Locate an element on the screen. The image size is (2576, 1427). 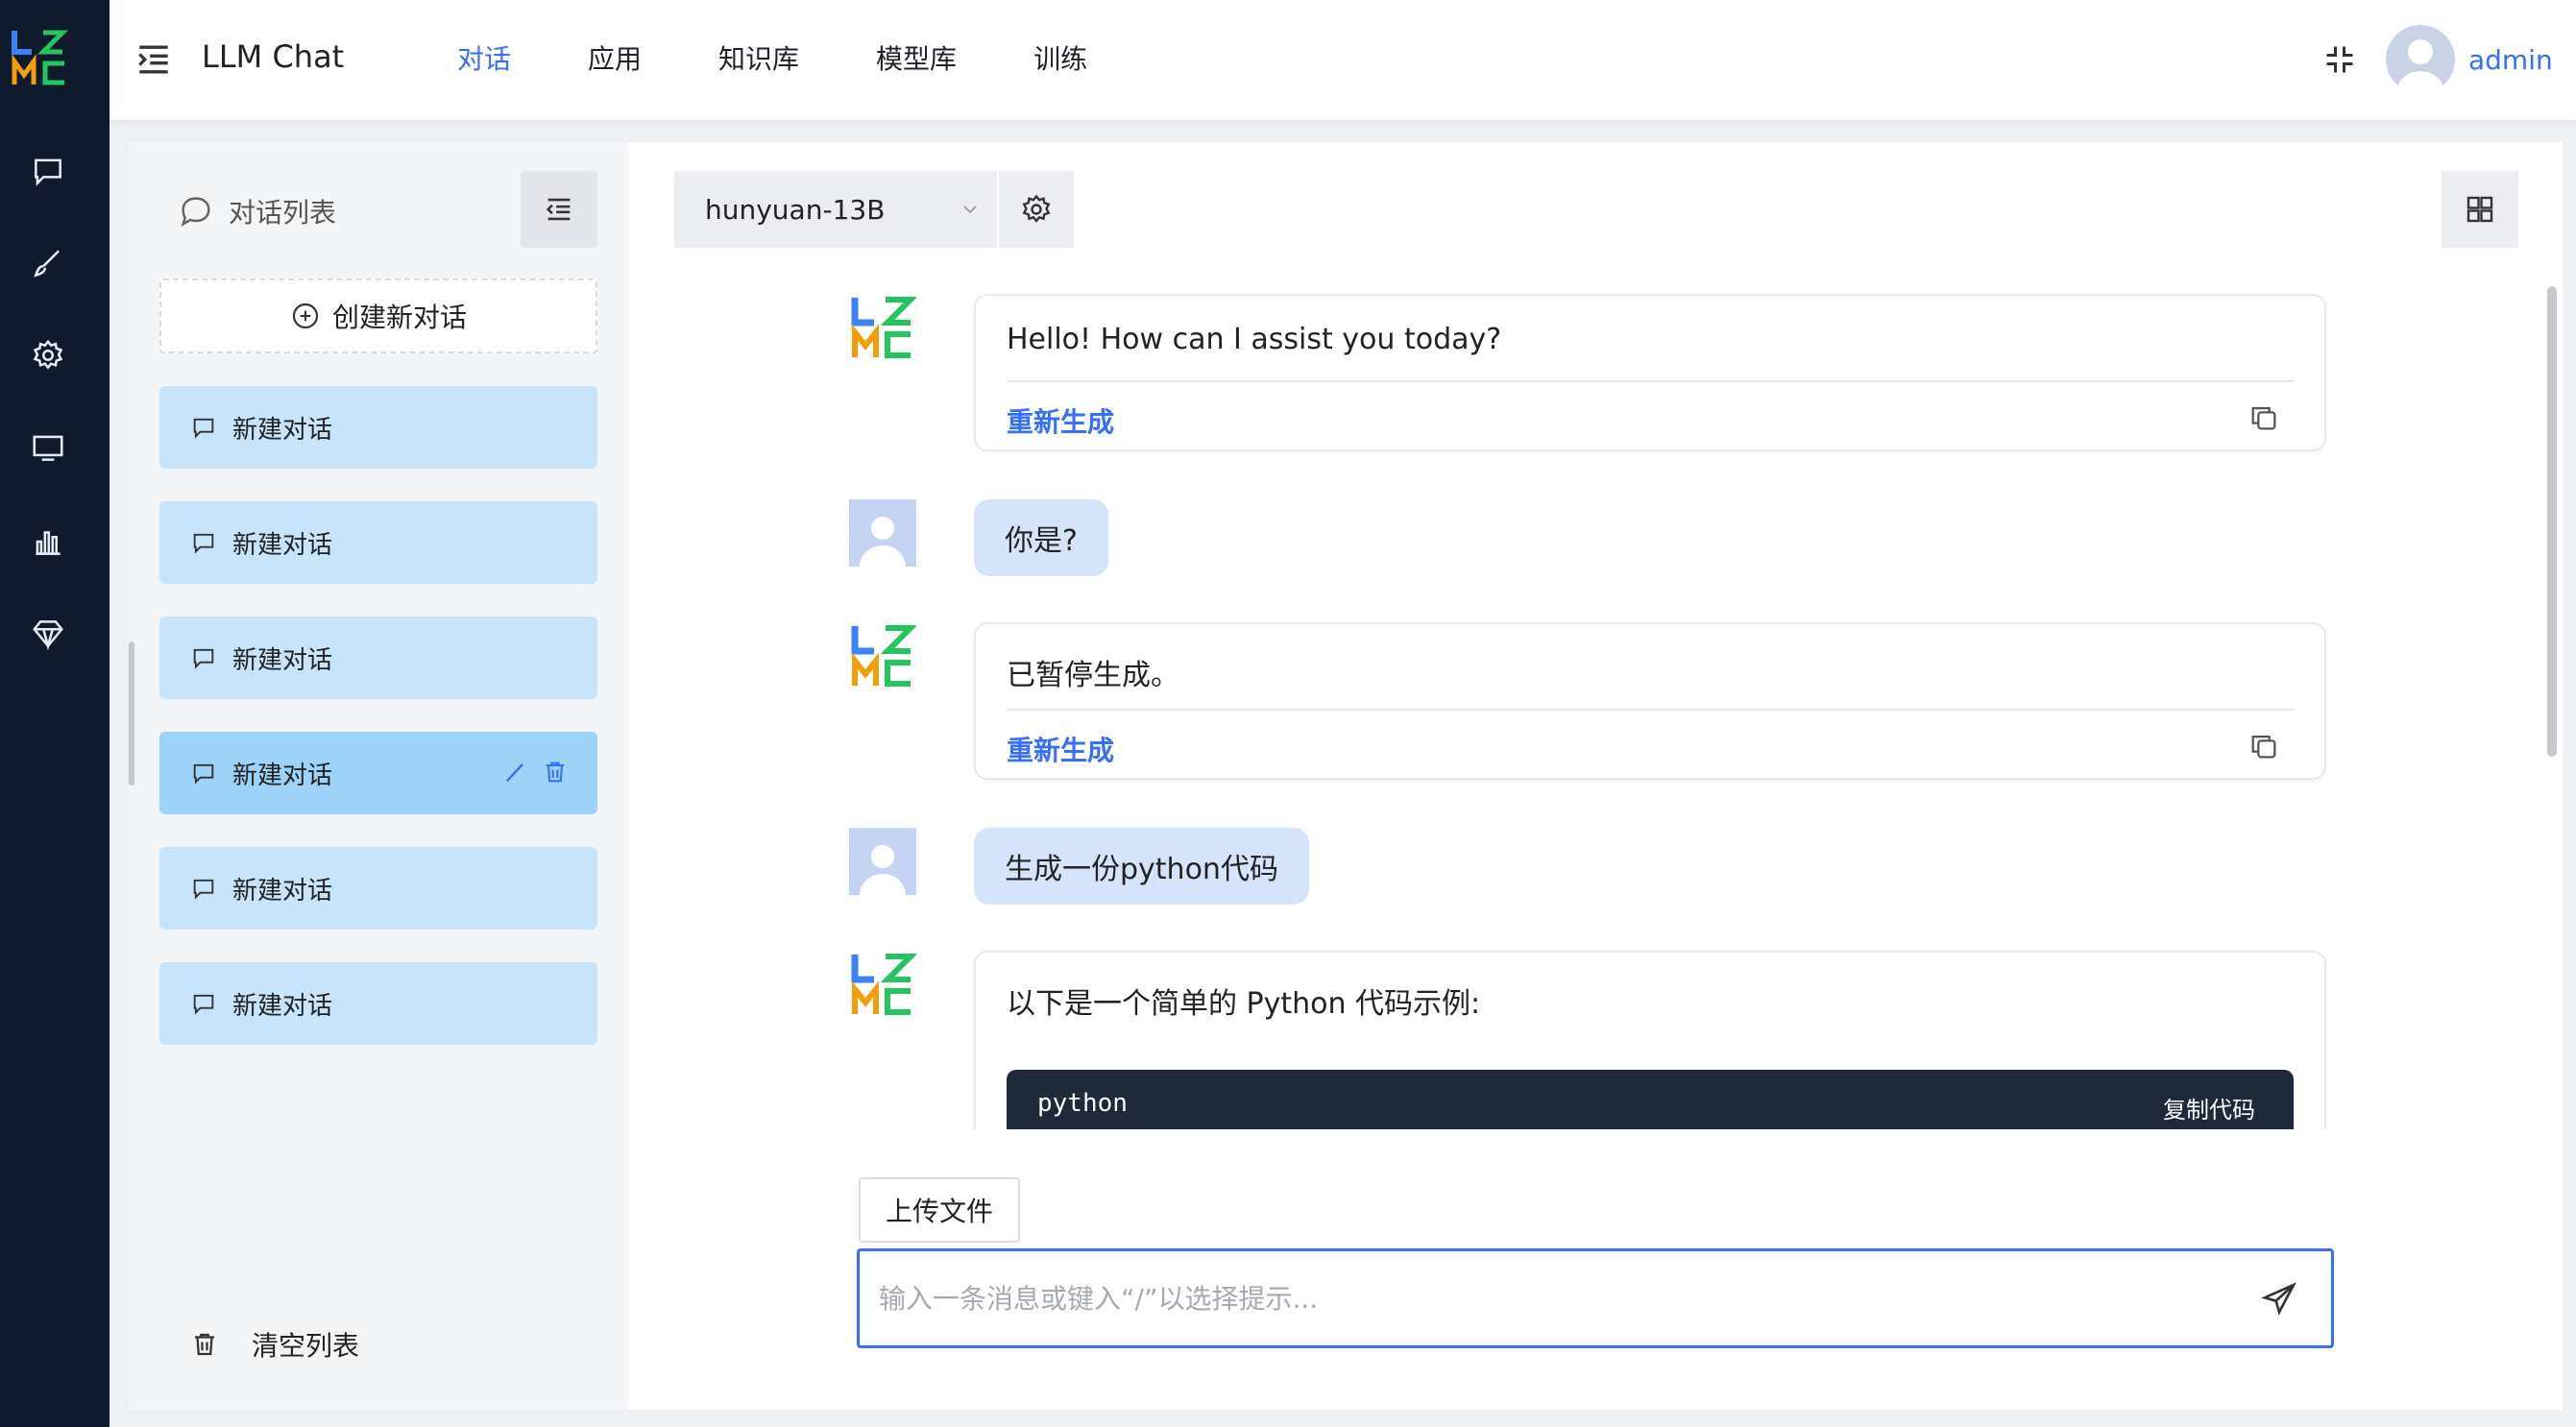
clear-list-label: 清空列表 is located at coordinates (306, 1346).